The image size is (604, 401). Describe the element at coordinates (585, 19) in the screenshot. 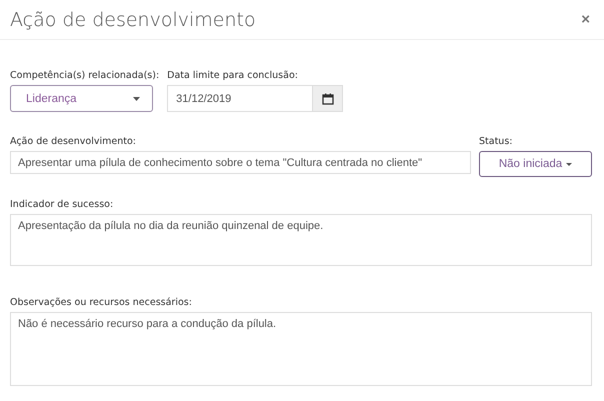

I see `close-button: ×` at that location.